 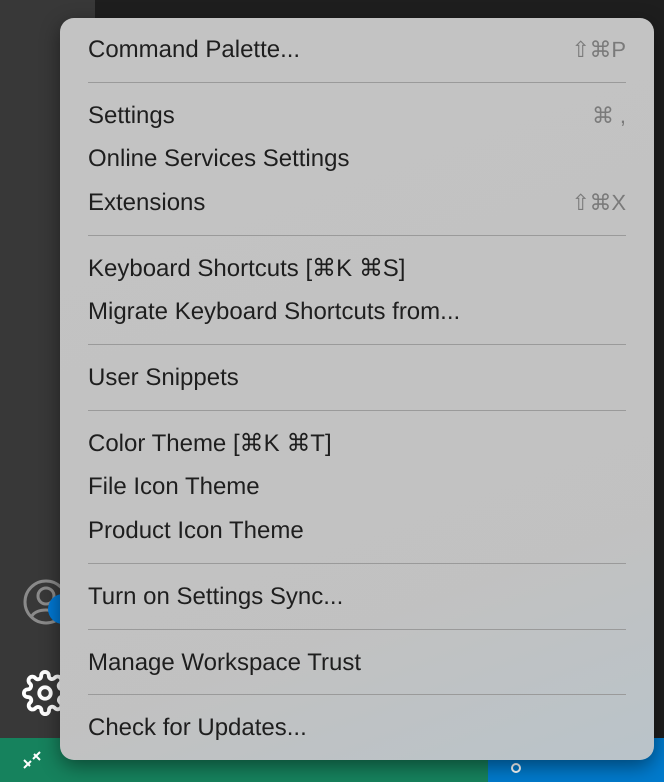 What do you see at coordinates (357, 488) in the screenshot?
I see `menu-item: File Icon Theme` at bounding box center [357, 488].